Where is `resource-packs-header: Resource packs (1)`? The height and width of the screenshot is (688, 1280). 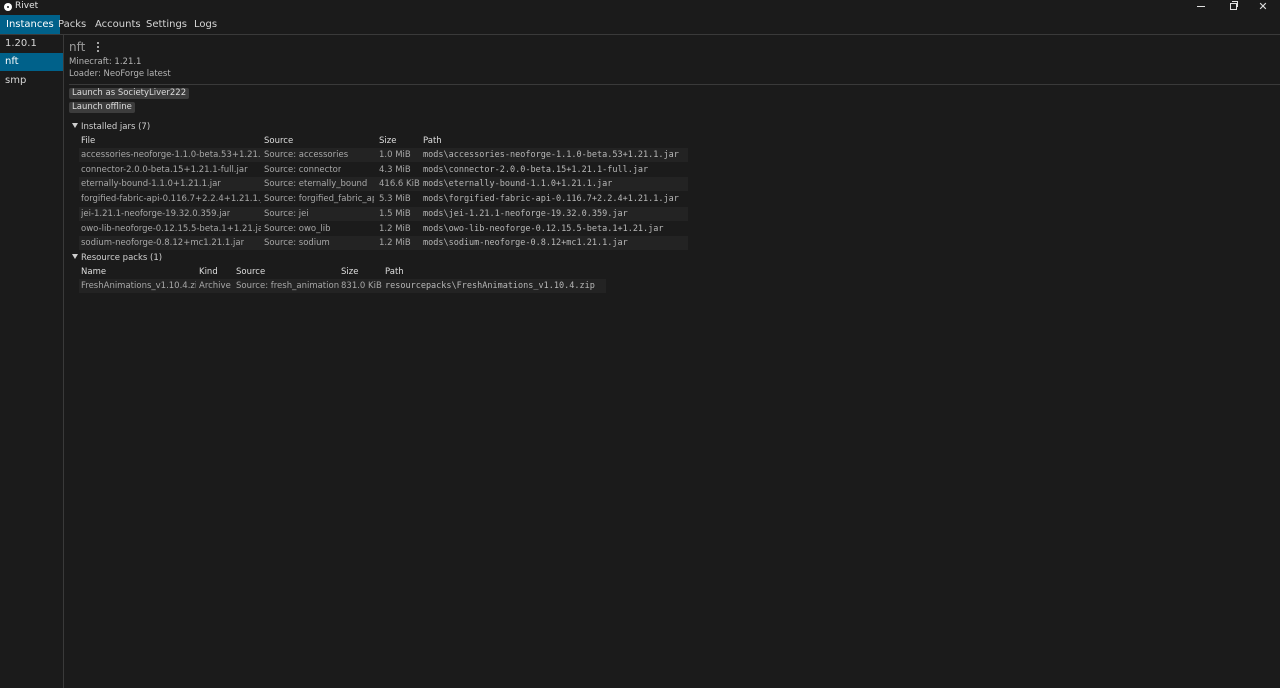
resource-packs-header: Resource packs (1) is located at coordinates (117, 258).